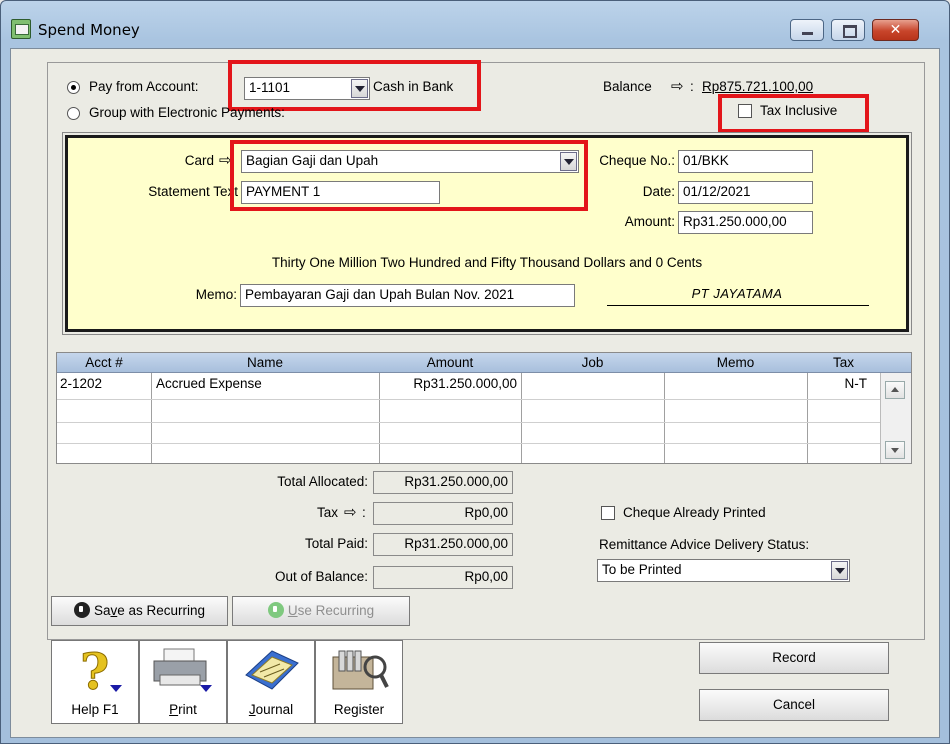  Describe the element at coordinates (649, 221) in the screenshot. I see `amount-label: Amount:` at that location.